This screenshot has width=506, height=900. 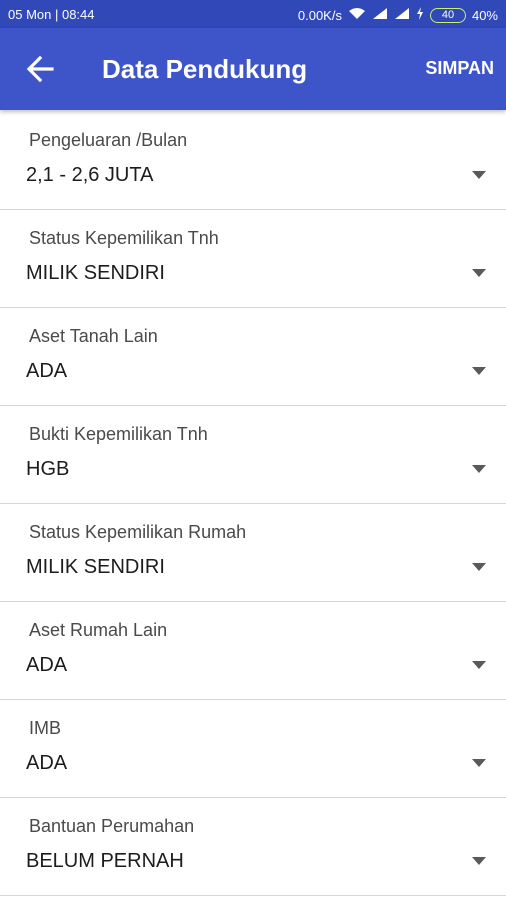 I want to click on field-label: Status Kepemilikan Rumah, so click(x=138, y=532).